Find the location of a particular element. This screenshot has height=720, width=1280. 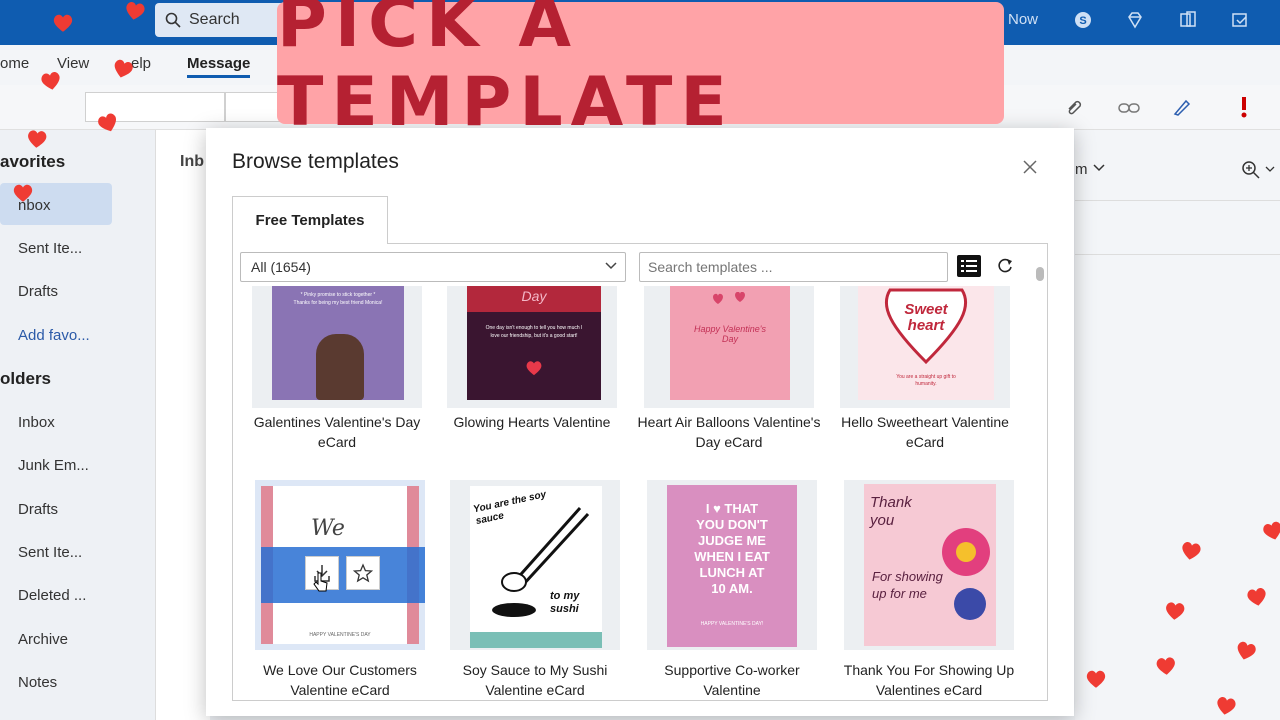

link-icon is located at coordinates (1129, 108).